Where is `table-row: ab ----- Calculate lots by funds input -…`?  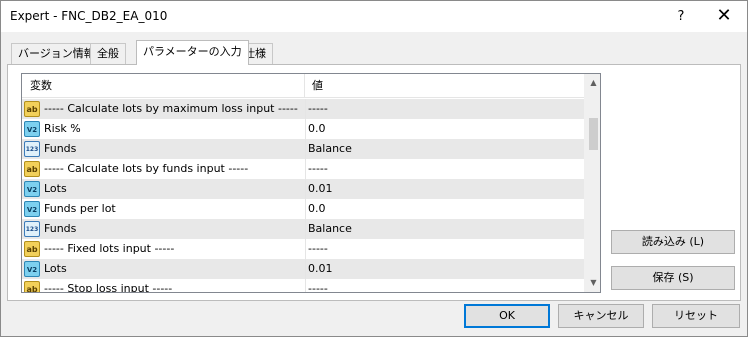 table-row: ab ----- Calculate lots by funds input -… is located at coordinates (303, 169).